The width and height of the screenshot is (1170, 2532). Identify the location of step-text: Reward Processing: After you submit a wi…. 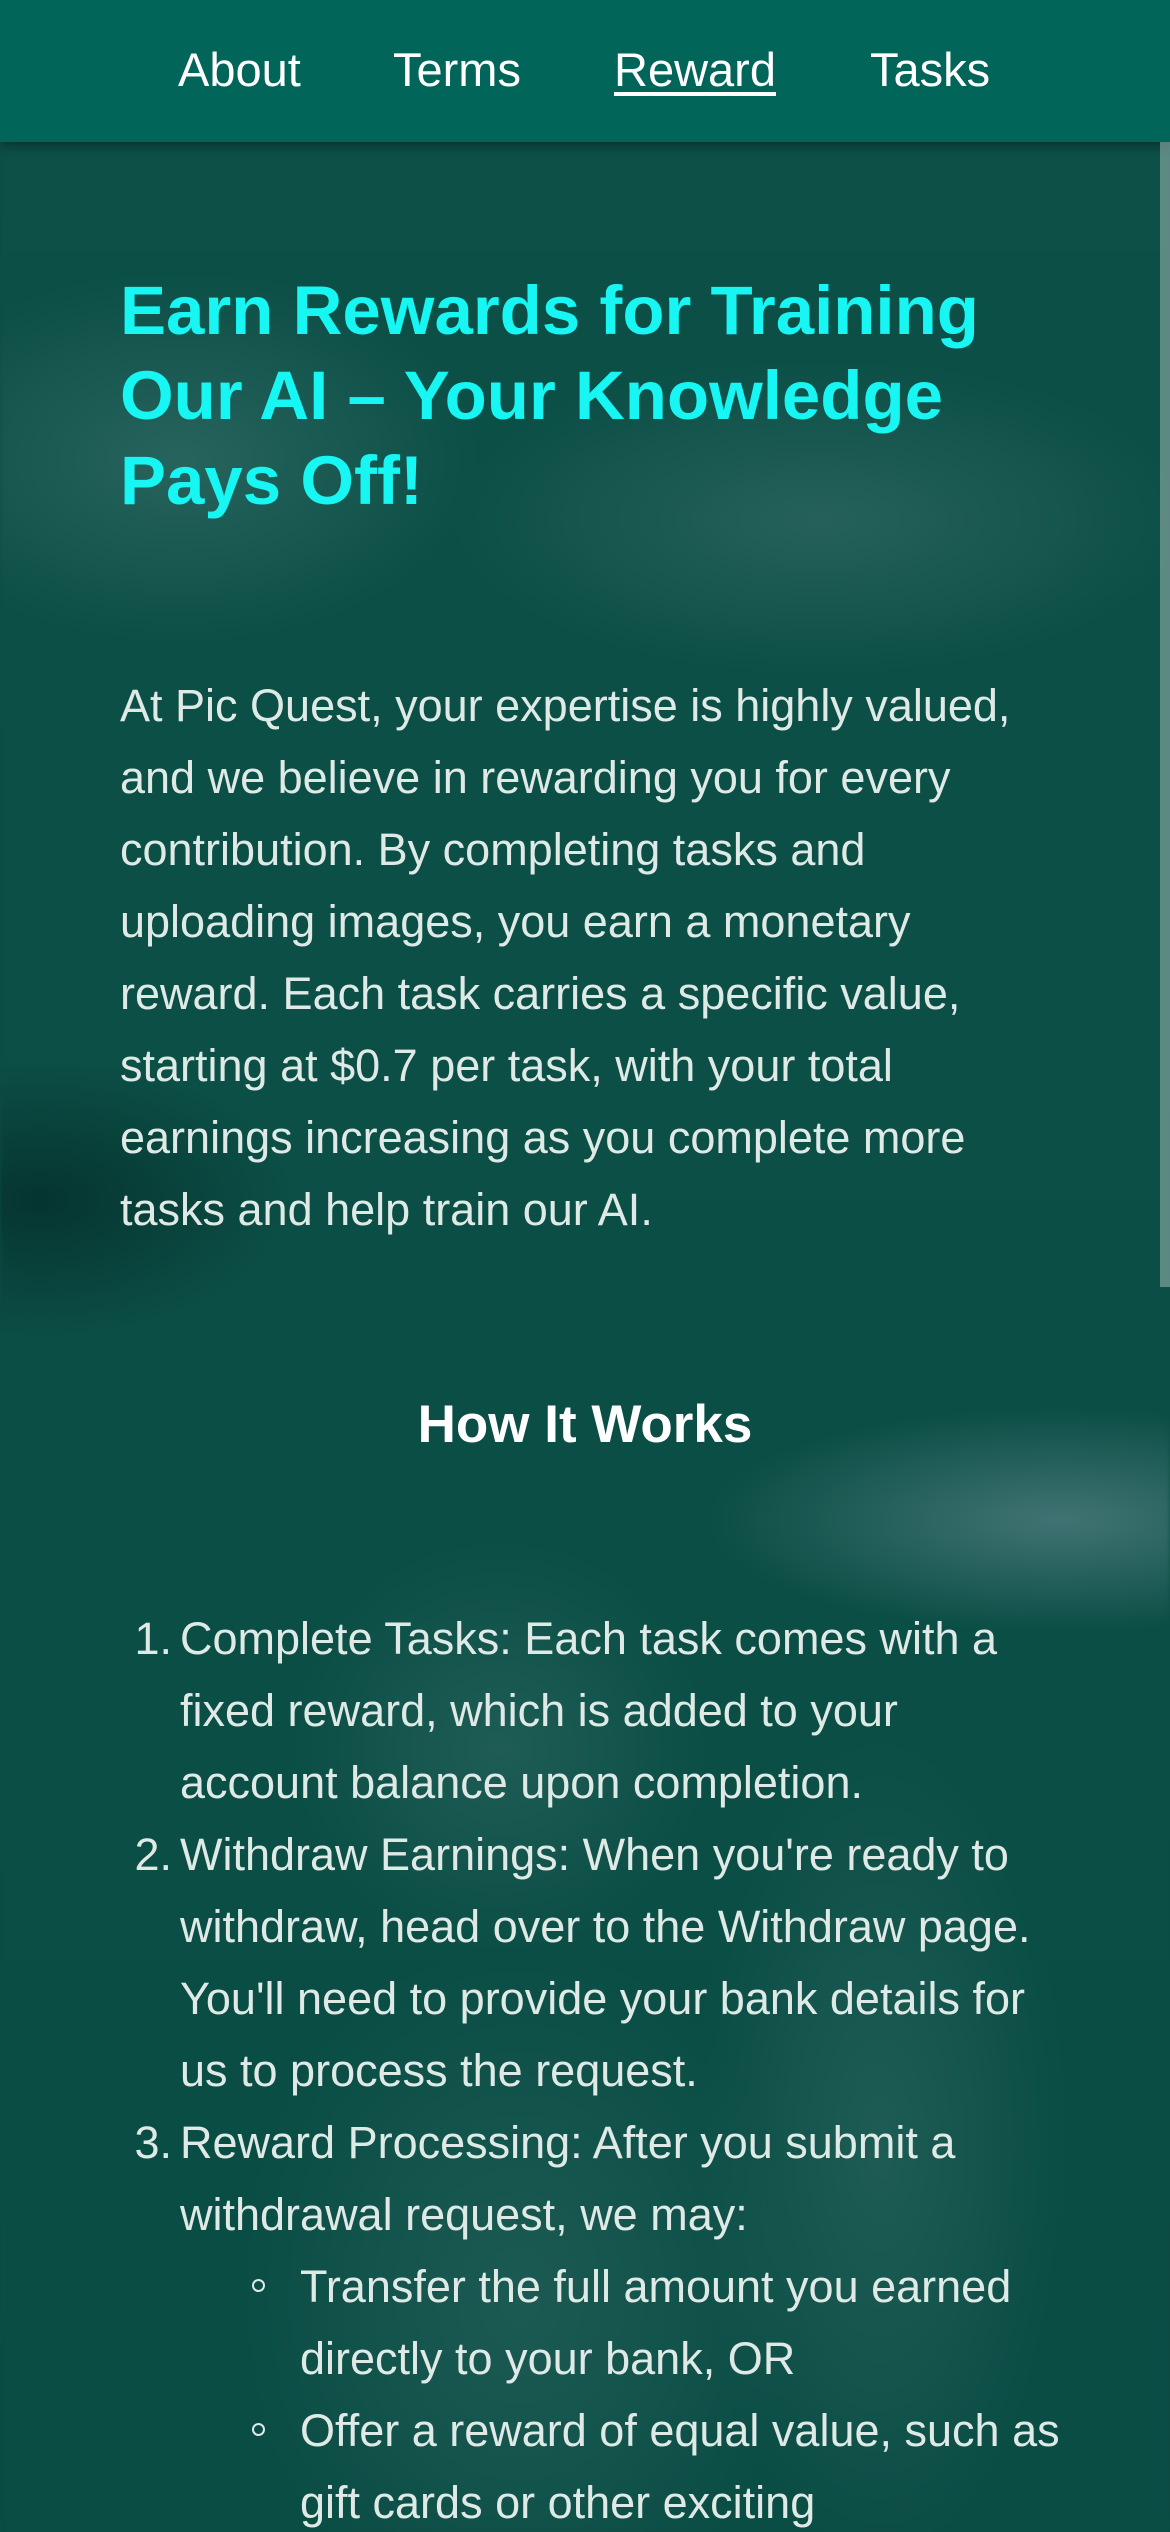
(568, 2178).